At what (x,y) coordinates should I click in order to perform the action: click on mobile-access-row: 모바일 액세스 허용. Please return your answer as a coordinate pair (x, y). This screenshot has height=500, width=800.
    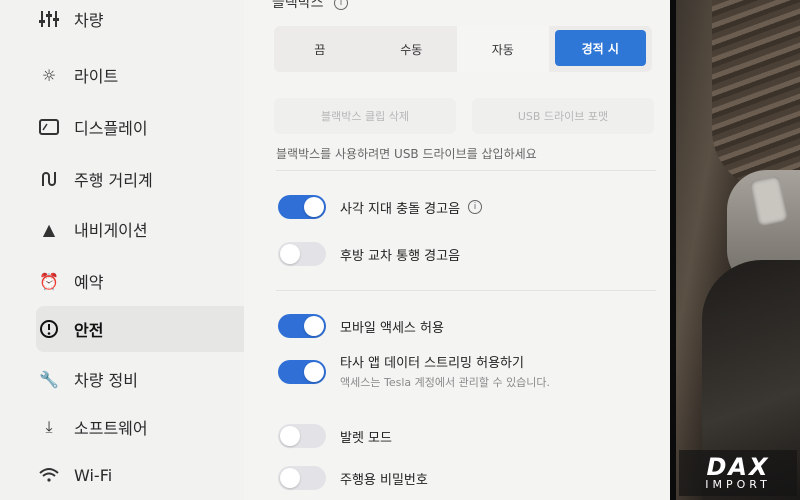
    Looking at the image, I should click on (361, 326).